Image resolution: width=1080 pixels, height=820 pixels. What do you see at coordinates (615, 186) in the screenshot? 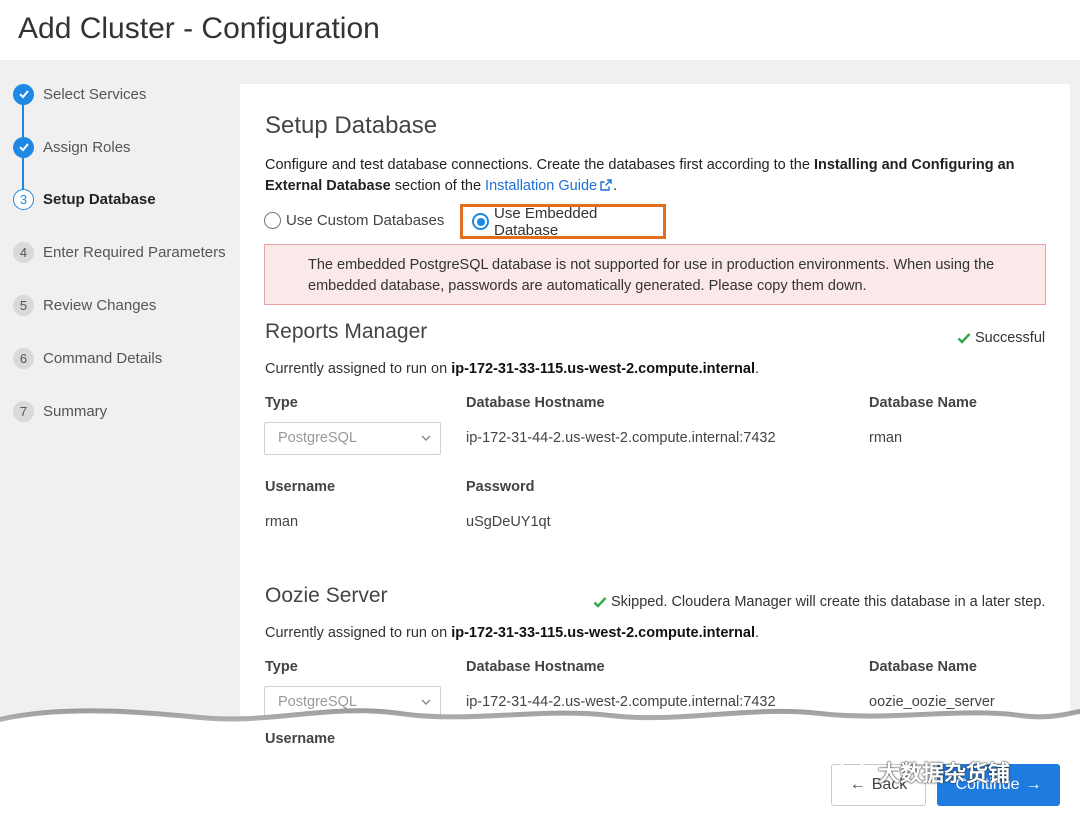
I see `description-text: .` at bounding box center [615, 186].